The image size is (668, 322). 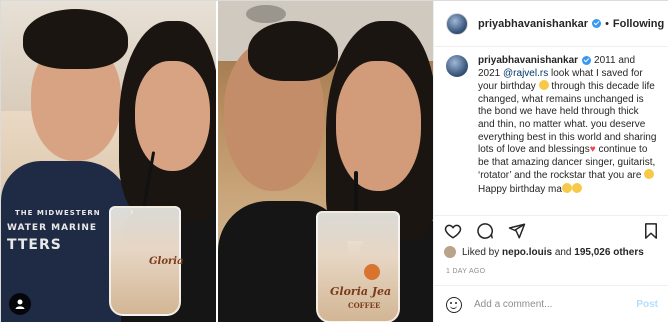 What do you see at coordinates (172, 116) in the screenshot?
I see `woman-face` at bounding box center [172, 116].